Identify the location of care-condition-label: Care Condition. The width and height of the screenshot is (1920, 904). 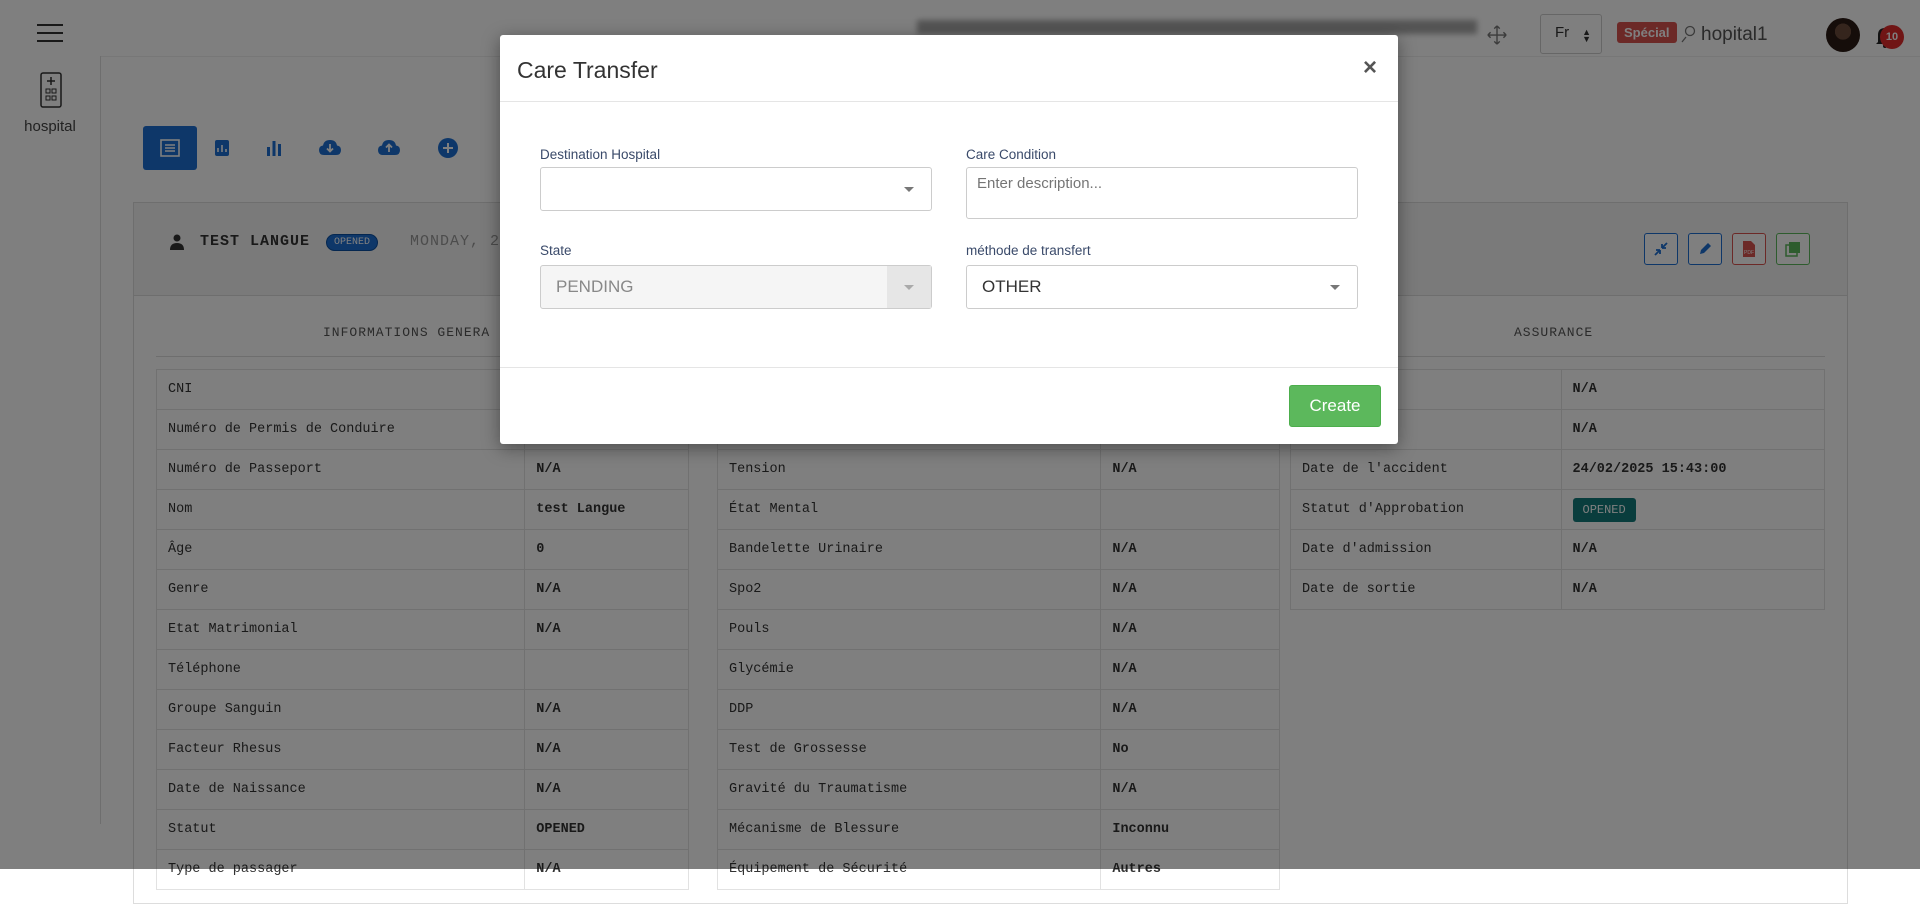
(1011, 154).